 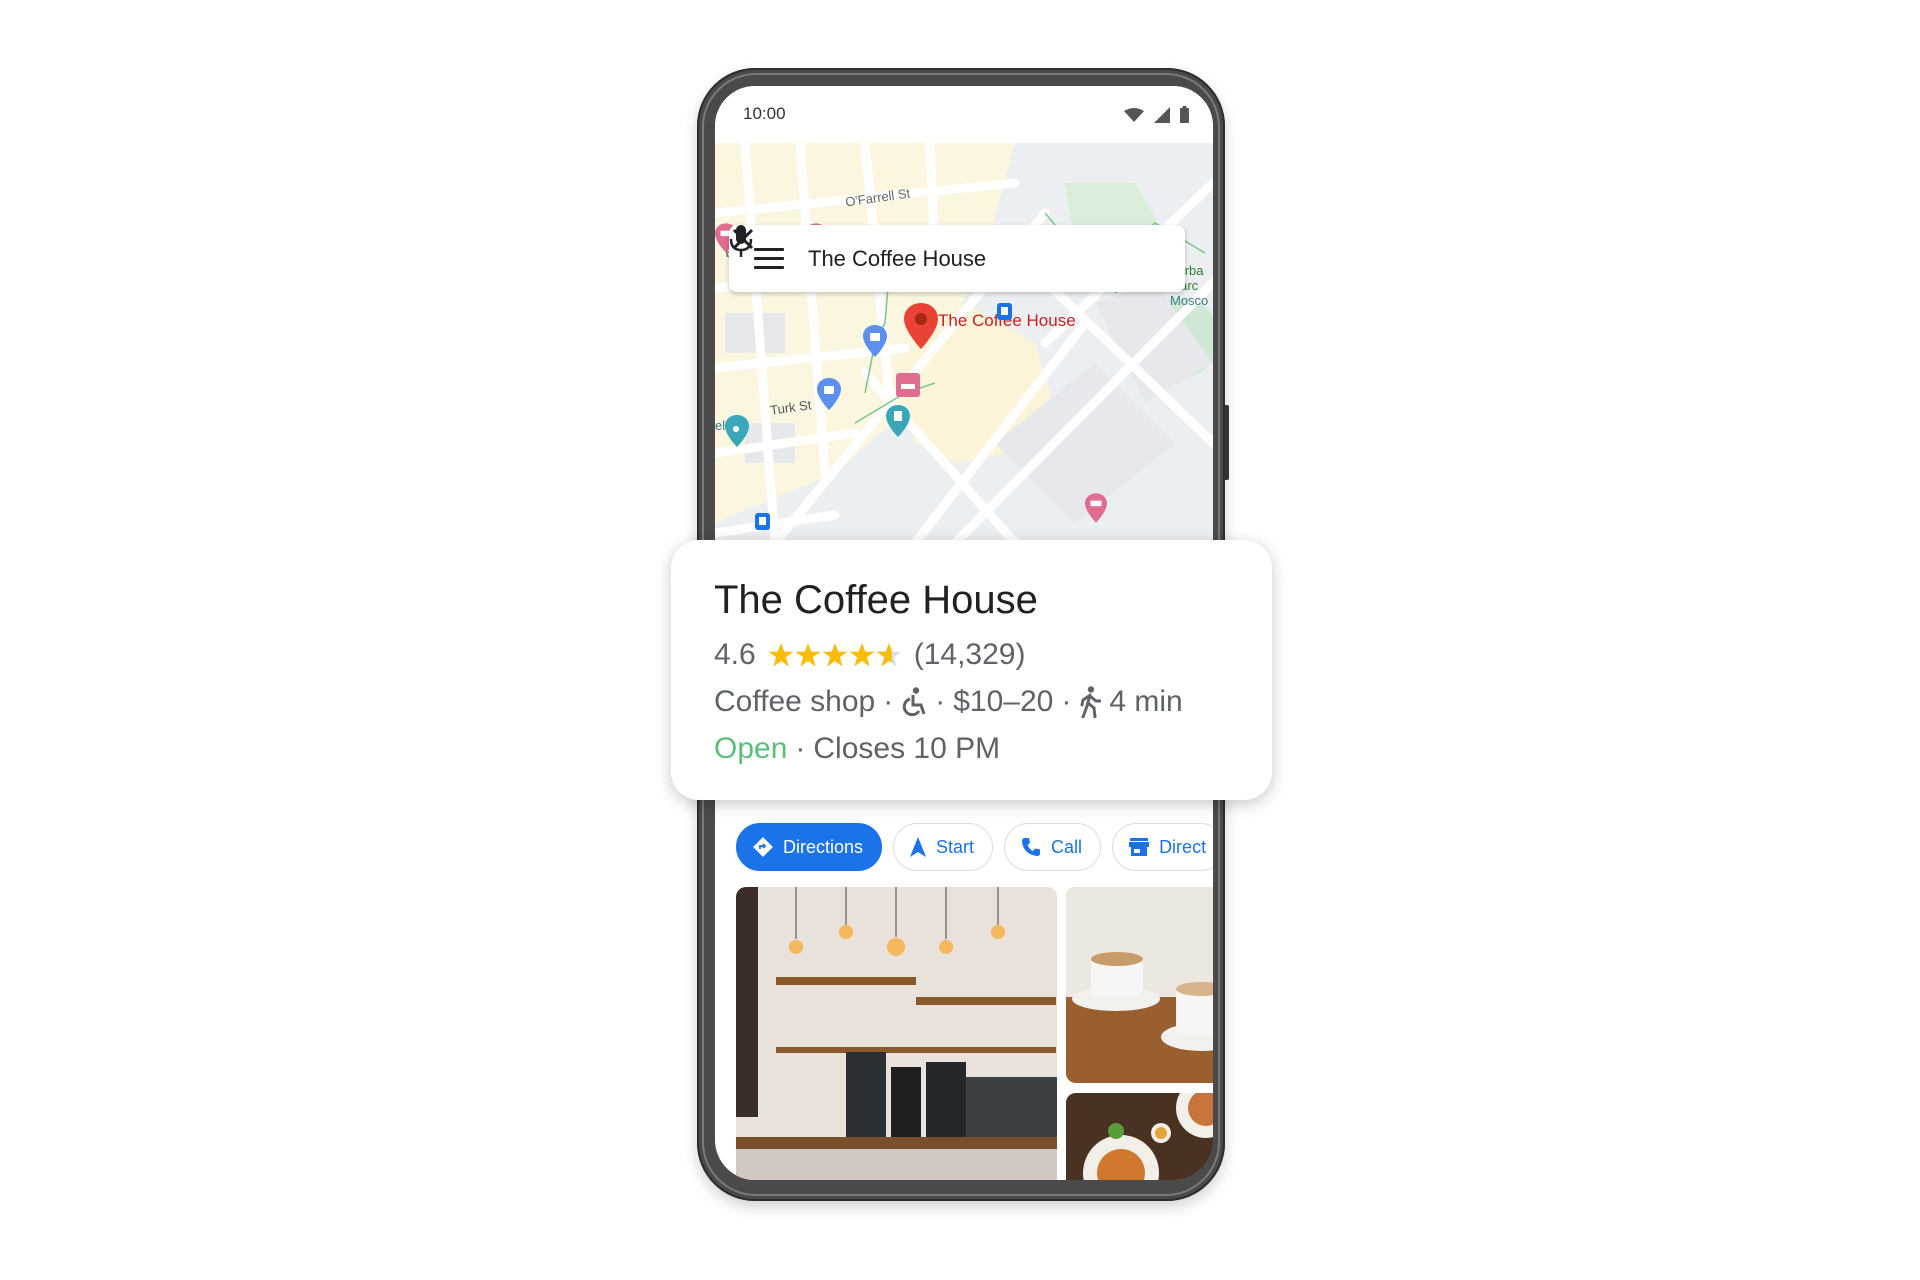 What do you see at coordinates (764, 113) in the screenshot?
I see `status-time: 10:00` at bounding box center [764, 113].